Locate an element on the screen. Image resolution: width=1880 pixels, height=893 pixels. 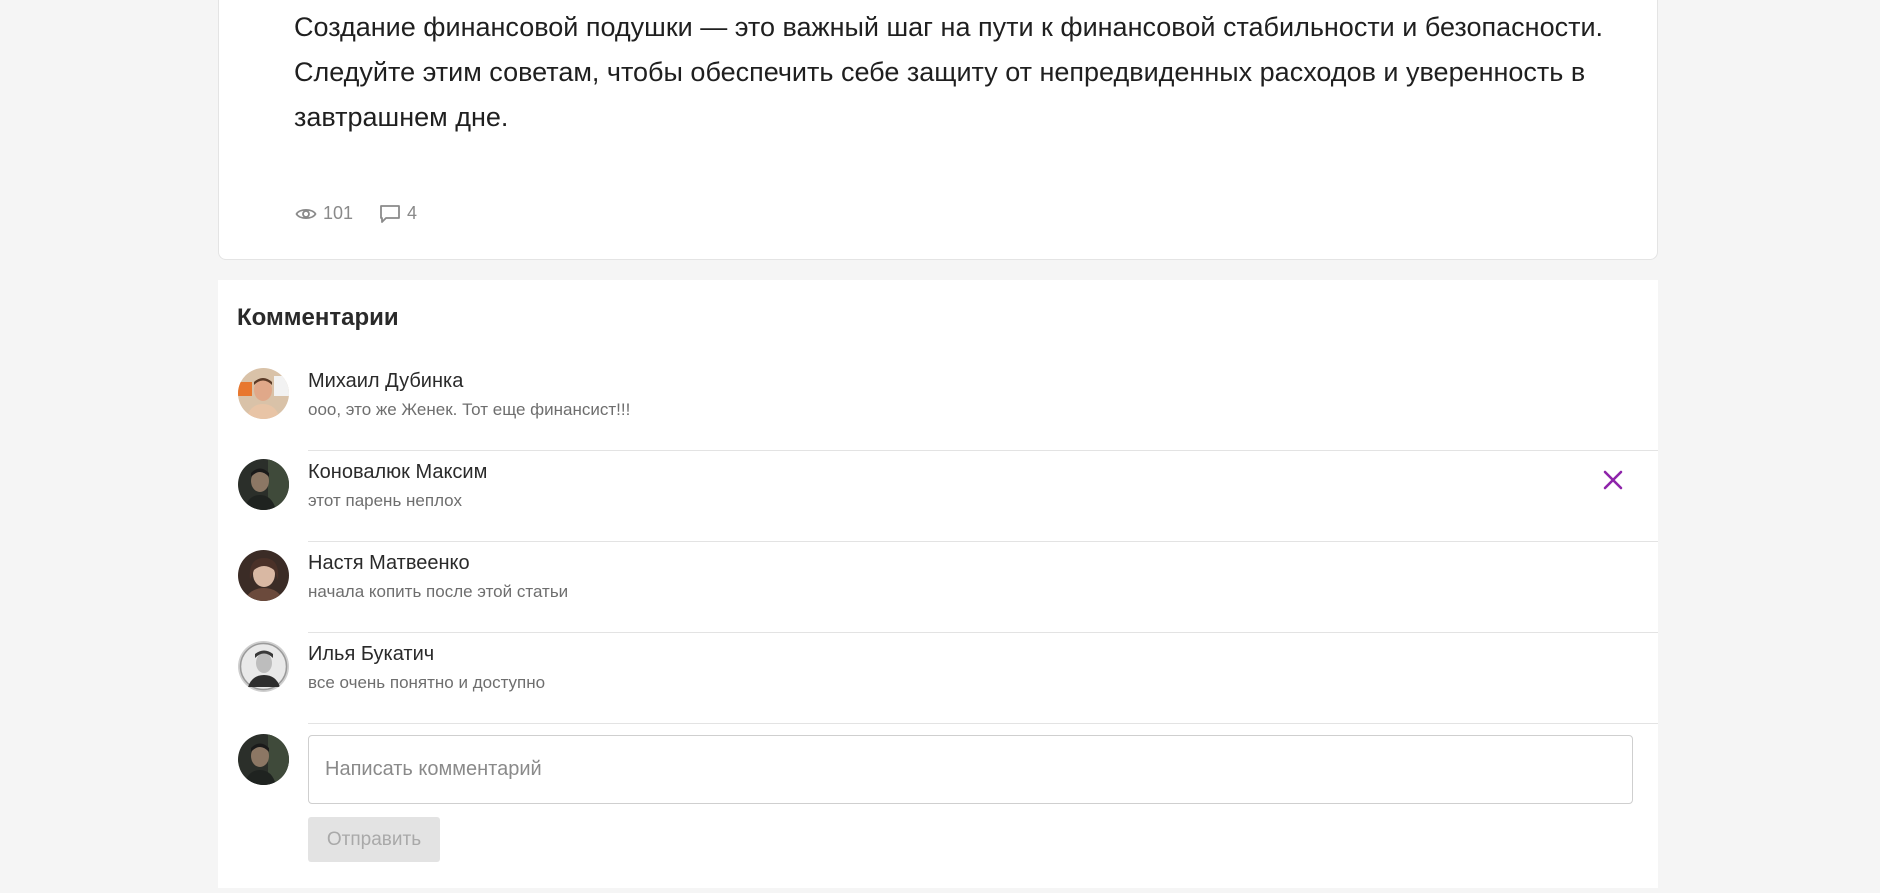
comment-input is located at coordinates (970, 769).